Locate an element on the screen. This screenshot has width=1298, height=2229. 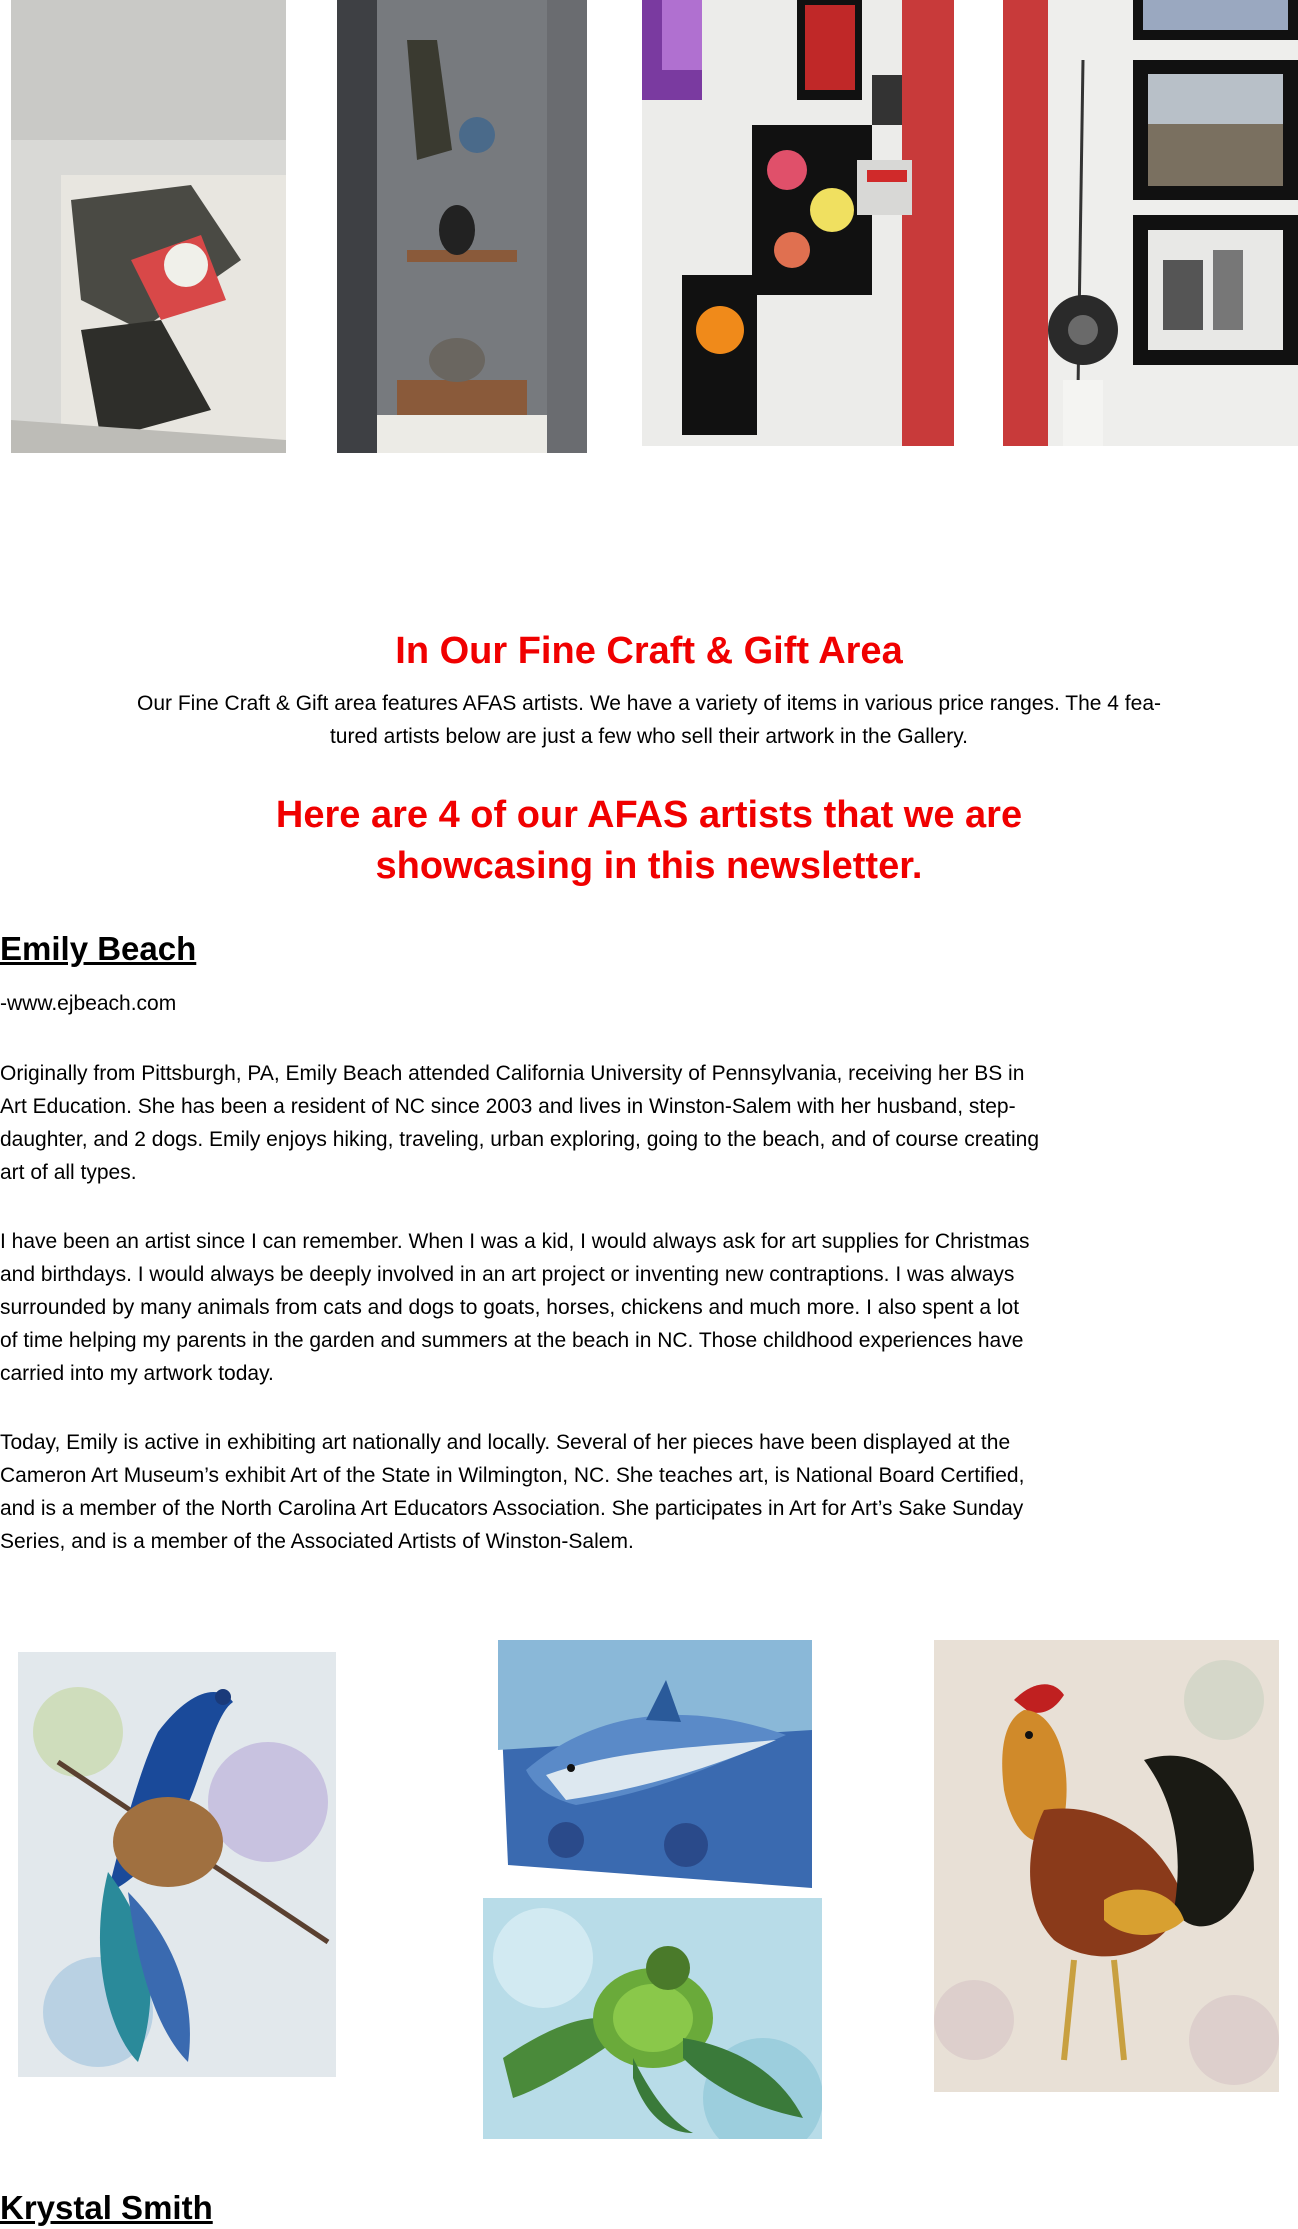
gallery-photo-display-case is located at coordinates (462, 226).